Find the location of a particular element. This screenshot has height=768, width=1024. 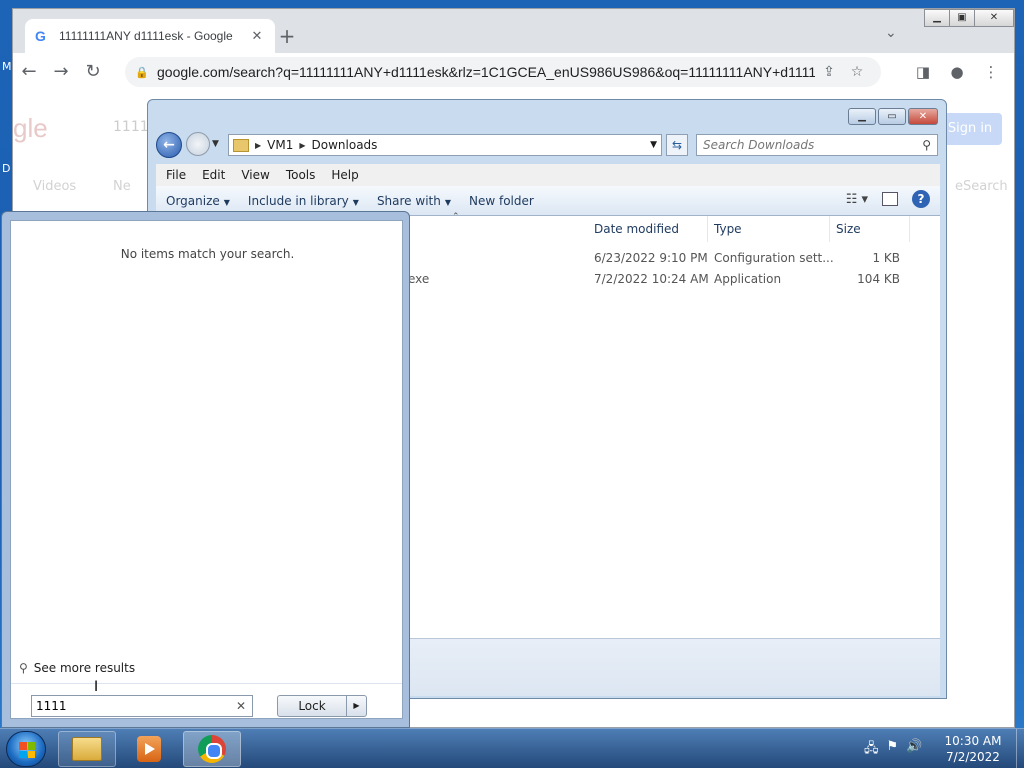

column-type: Type is located at coordinates (769, 229).